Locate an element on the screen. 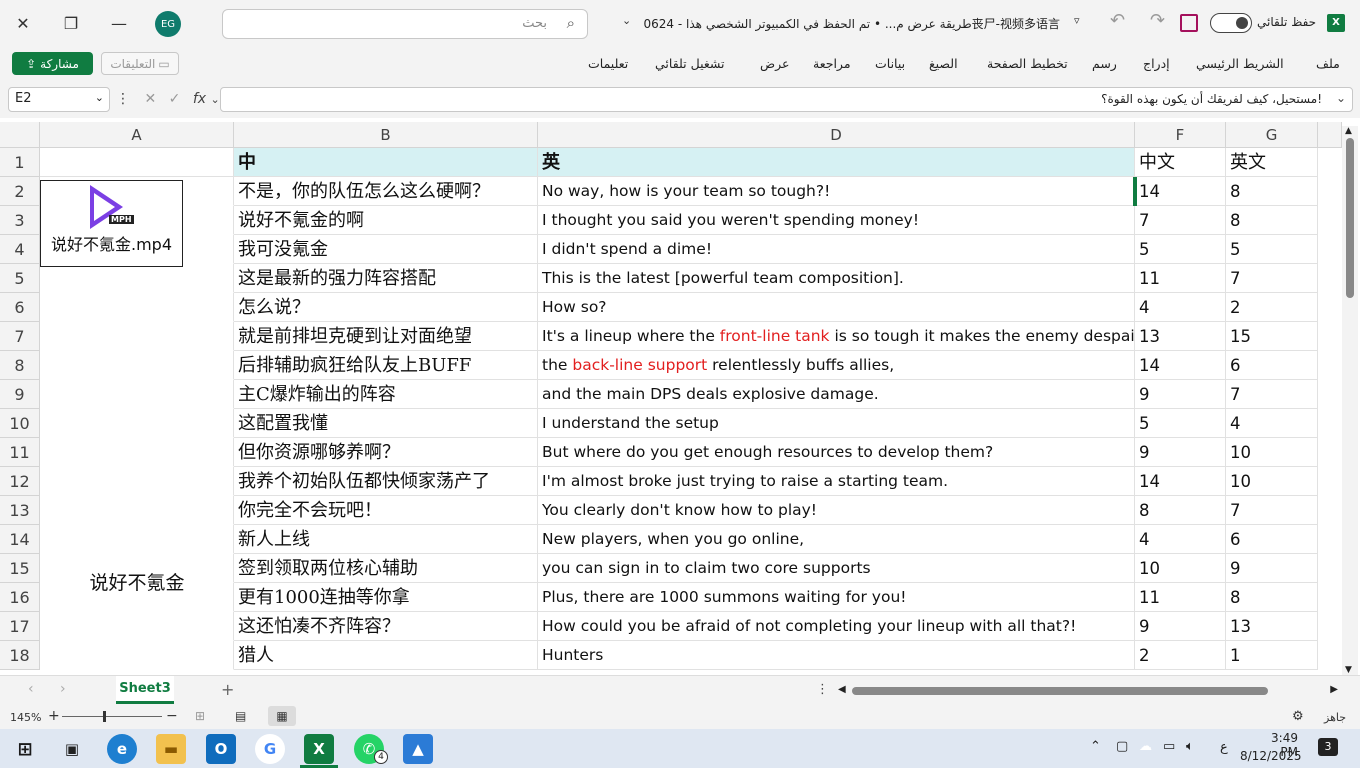  horizontal-scroll-thumb is located at coordinates (1060, 691).